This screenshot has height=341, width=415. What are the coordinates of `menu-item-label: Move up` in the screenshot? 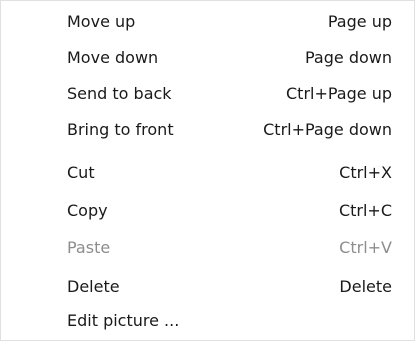 It's located at (101, 21).